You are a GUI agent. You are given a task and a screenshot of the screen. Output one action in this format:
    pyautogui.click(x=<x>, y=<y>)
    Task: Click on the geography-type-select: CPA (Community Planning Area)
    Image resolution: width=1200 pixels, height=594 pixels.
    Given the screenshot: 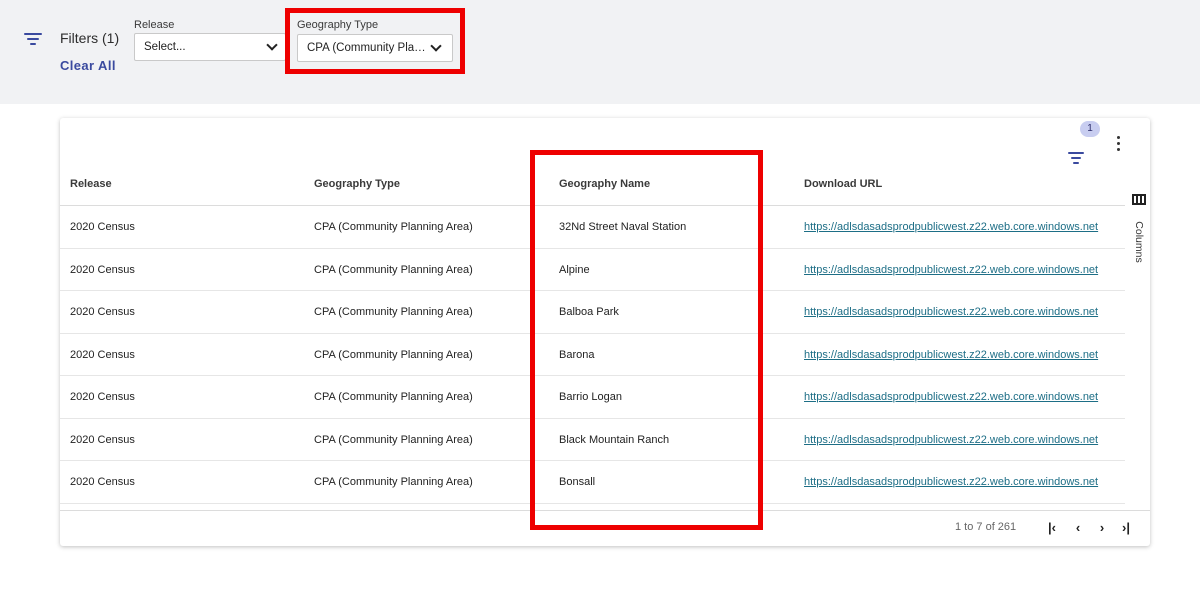 What is the action you would take?
    pyautogui.click(x=375, y=48)
    